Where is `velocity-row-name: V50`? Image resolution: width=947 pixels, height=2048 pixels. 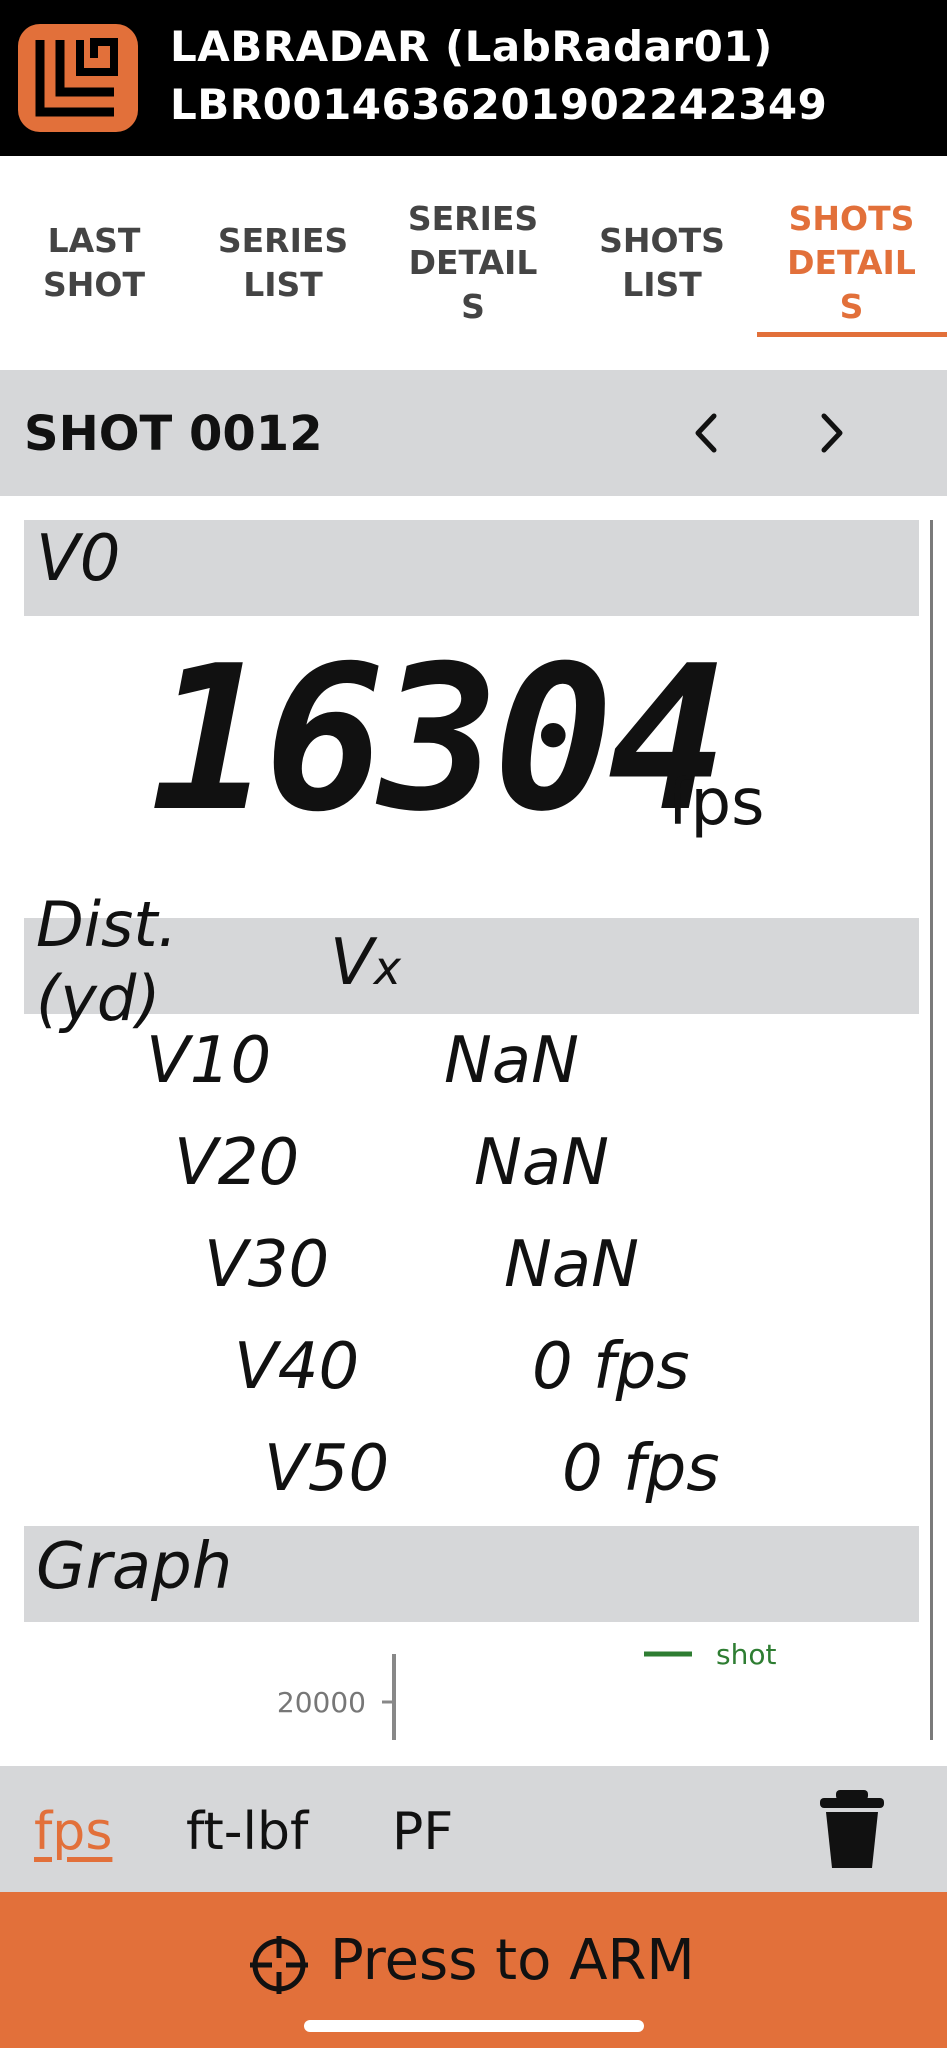 velocity-row-name: V50 is located at coordinates (327, 1469).